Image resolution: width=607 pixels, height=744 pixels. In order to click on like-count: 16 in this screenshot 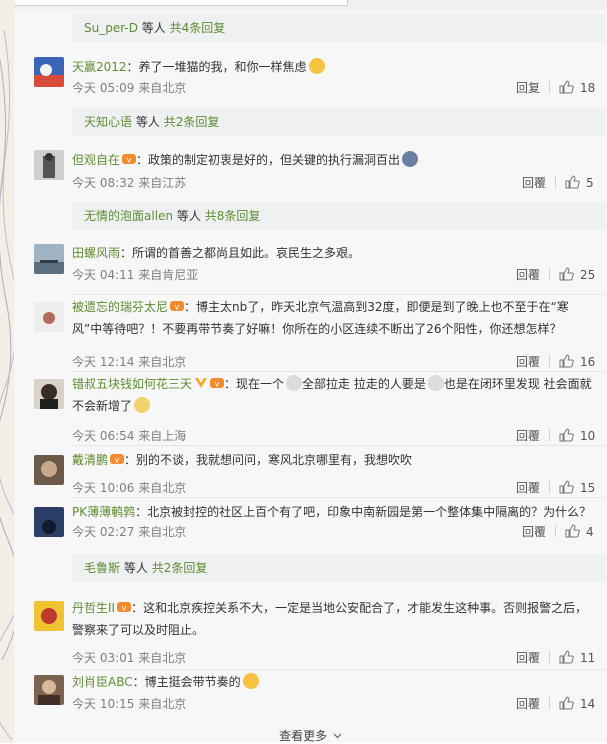, I will do `click(588, 362)`.